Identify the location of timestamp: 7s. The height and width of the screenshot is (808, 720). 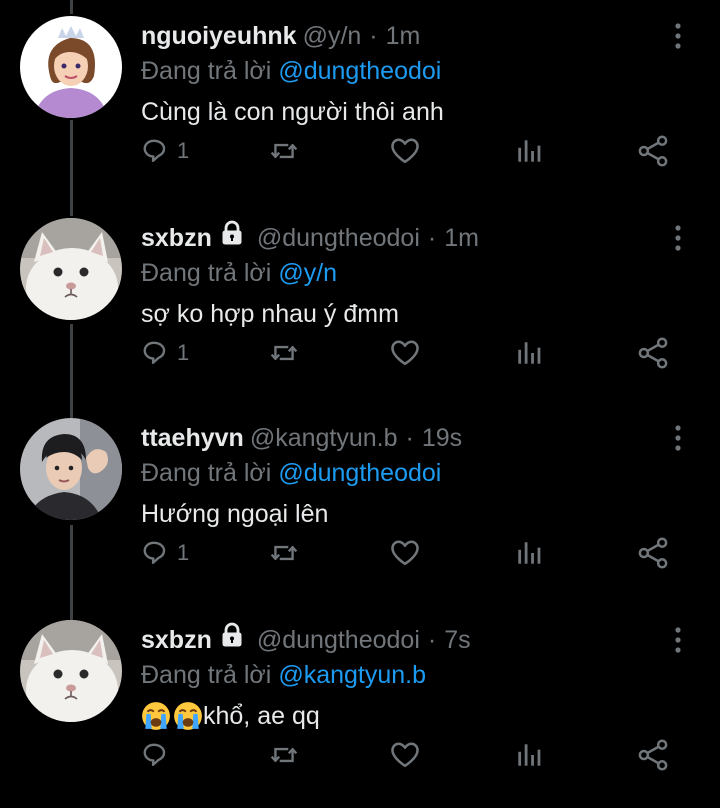
(457, 640).